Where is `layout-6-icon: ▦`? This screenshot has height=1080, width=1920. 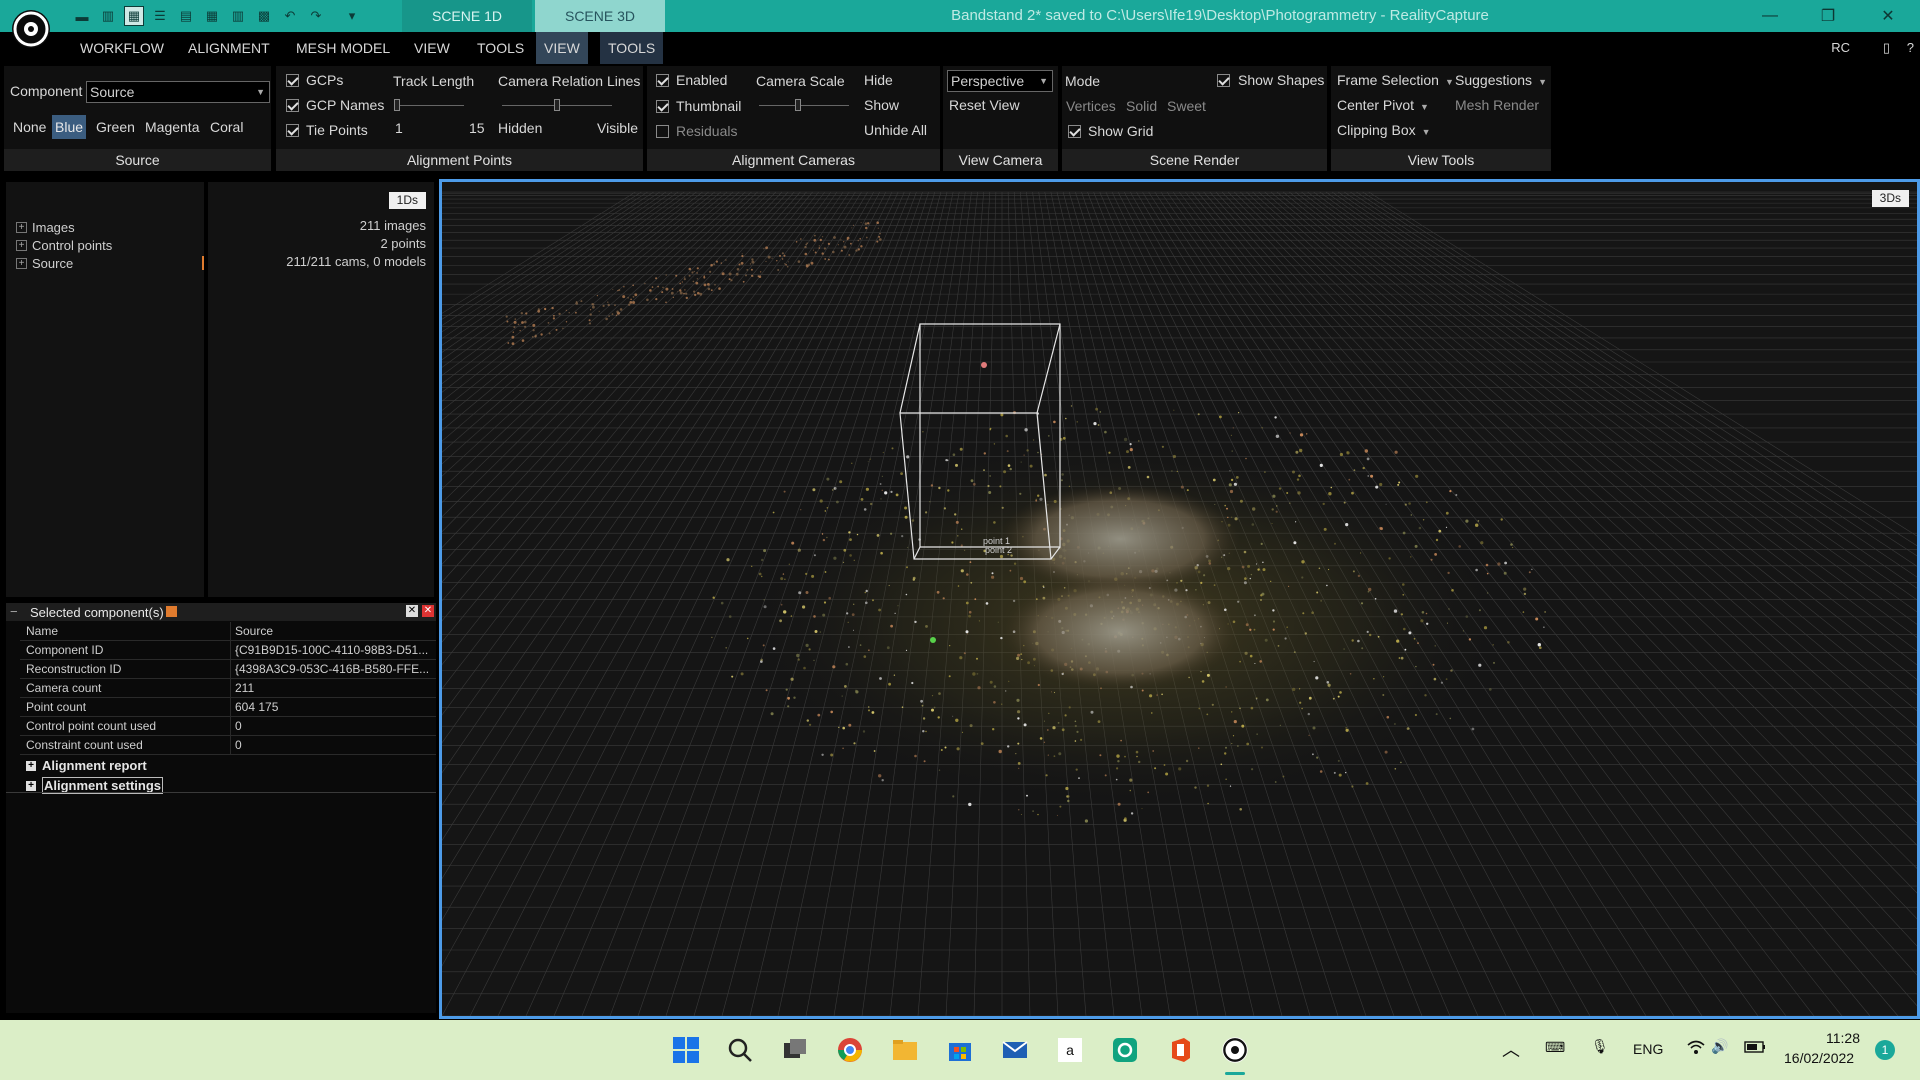
layout-6-icon: ▦ is located at coordinates (212, 16).